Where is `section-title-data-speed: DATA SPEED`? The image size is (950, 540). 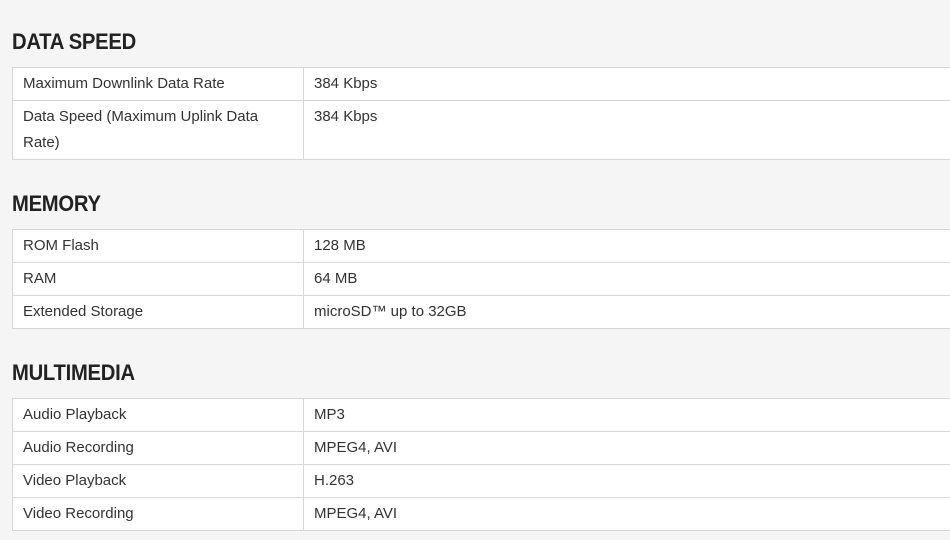
section-title-data-speed: DATA SPEED is located at coordinates (74, 41).